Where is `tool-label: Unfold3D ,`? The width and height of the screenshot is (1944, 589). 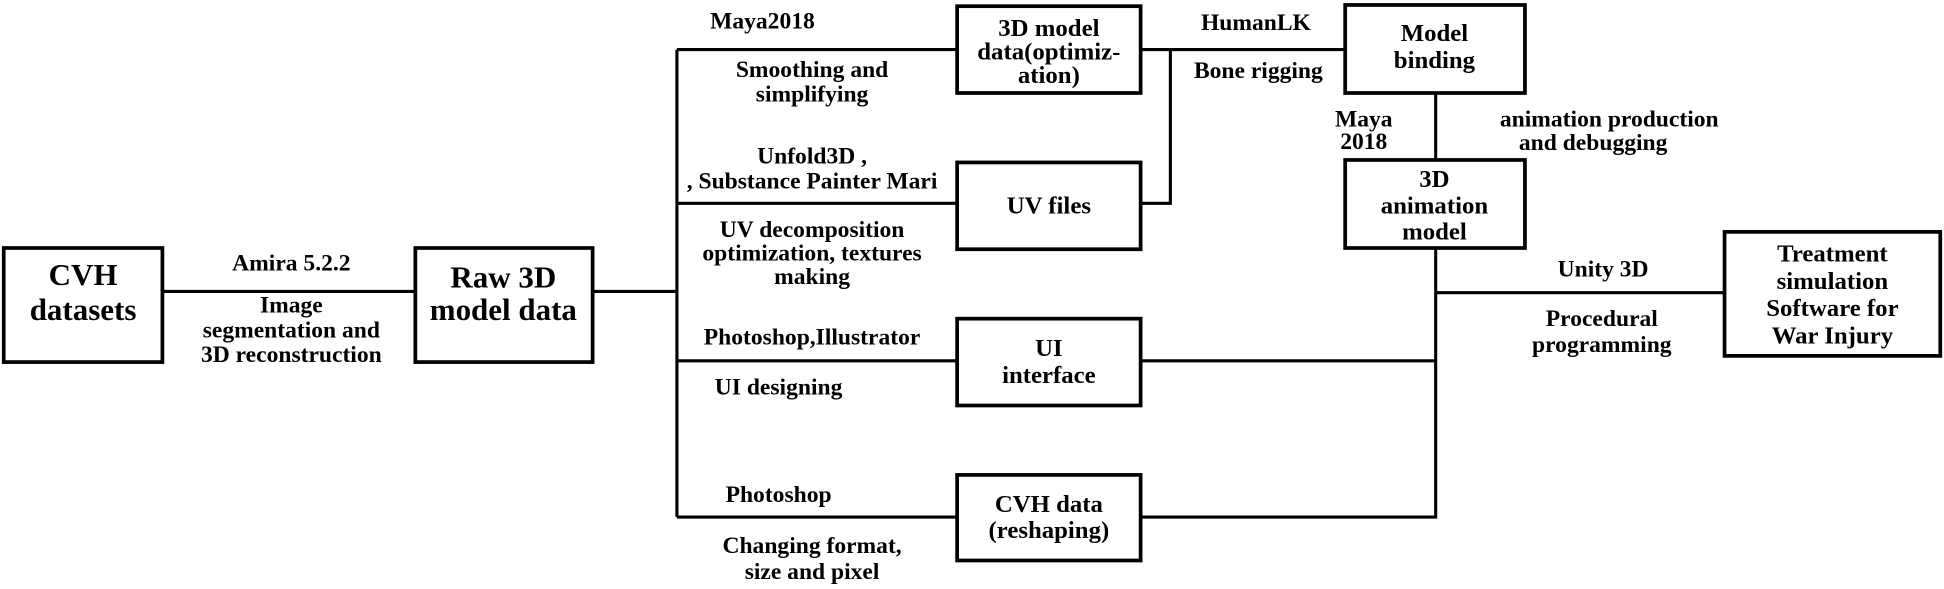 tool-label: Unfold3D , is located at coordinates (812, 157).